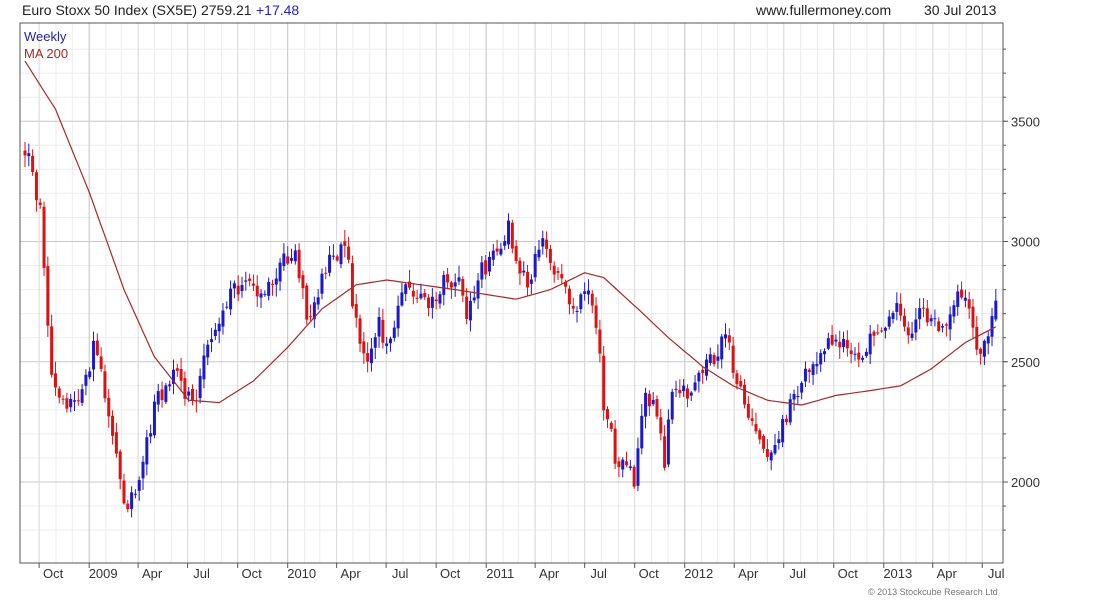 This screenshot has height=600, width=1100. Describe the element at coordinates (1025, 121) in the screenshot. I see `y-tick-label: 3500` at that location.